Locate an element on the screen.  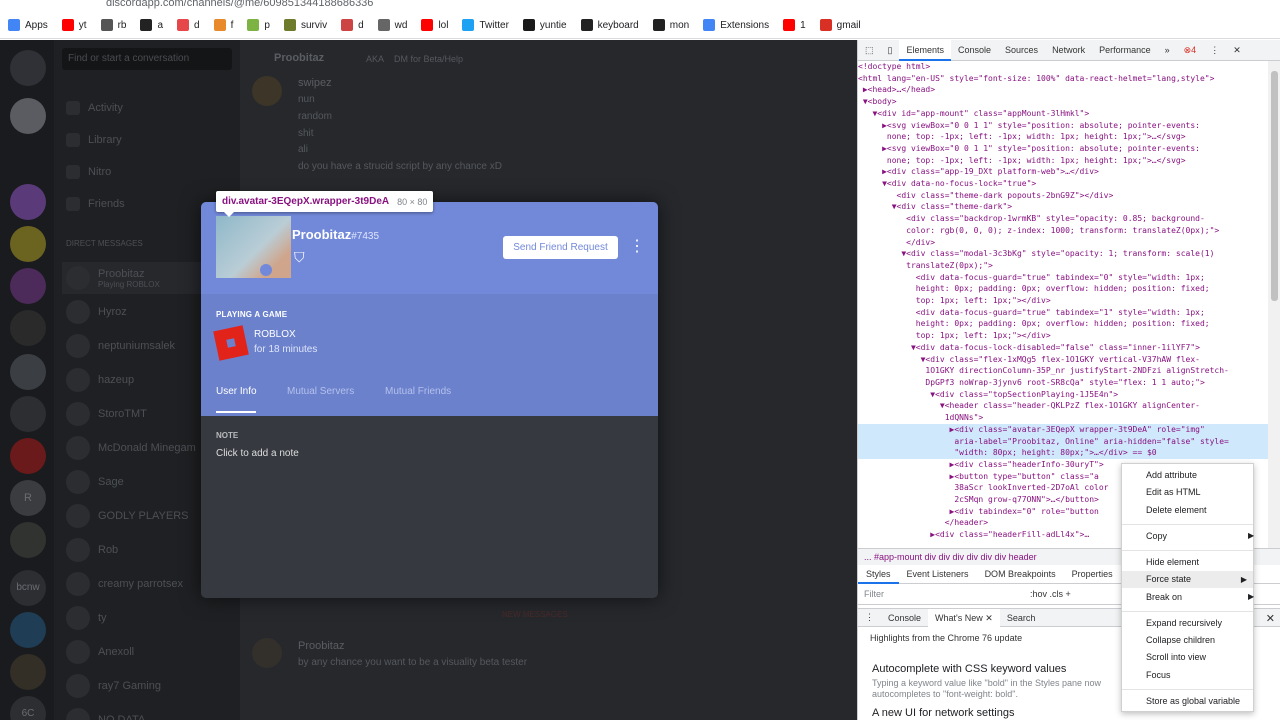
menu-item-hide-element: Hide element is located at coordinates (1172, 562).